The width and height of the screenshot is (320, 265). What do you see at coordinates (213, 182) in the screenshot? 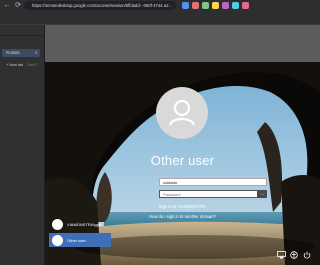
I see `username-field: cuidado` at bounding box center [213, 182].